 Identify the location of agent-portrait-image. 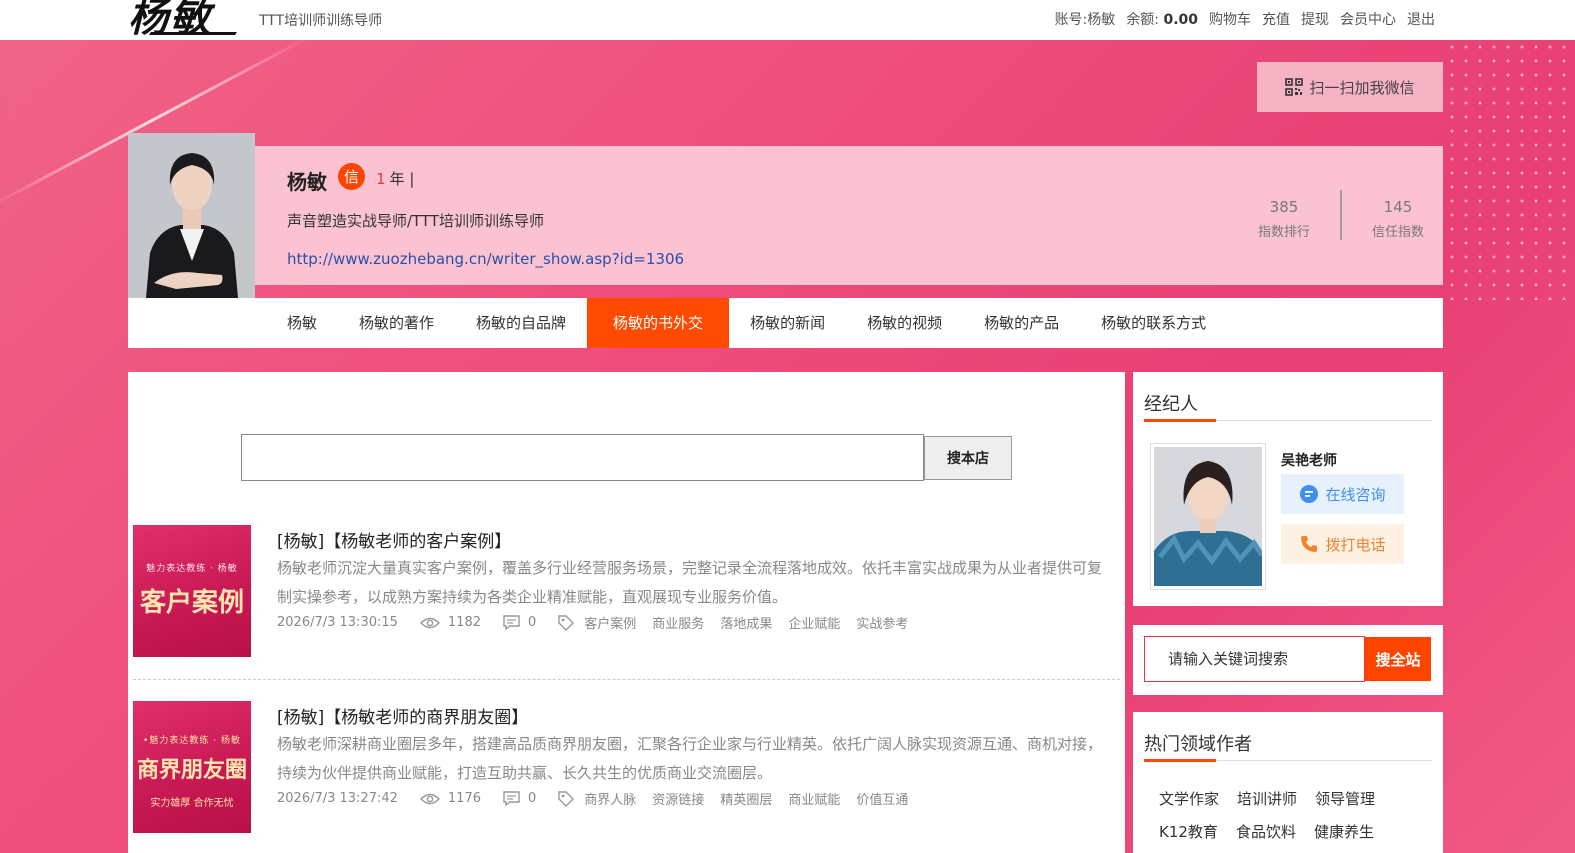
(1208, 516).